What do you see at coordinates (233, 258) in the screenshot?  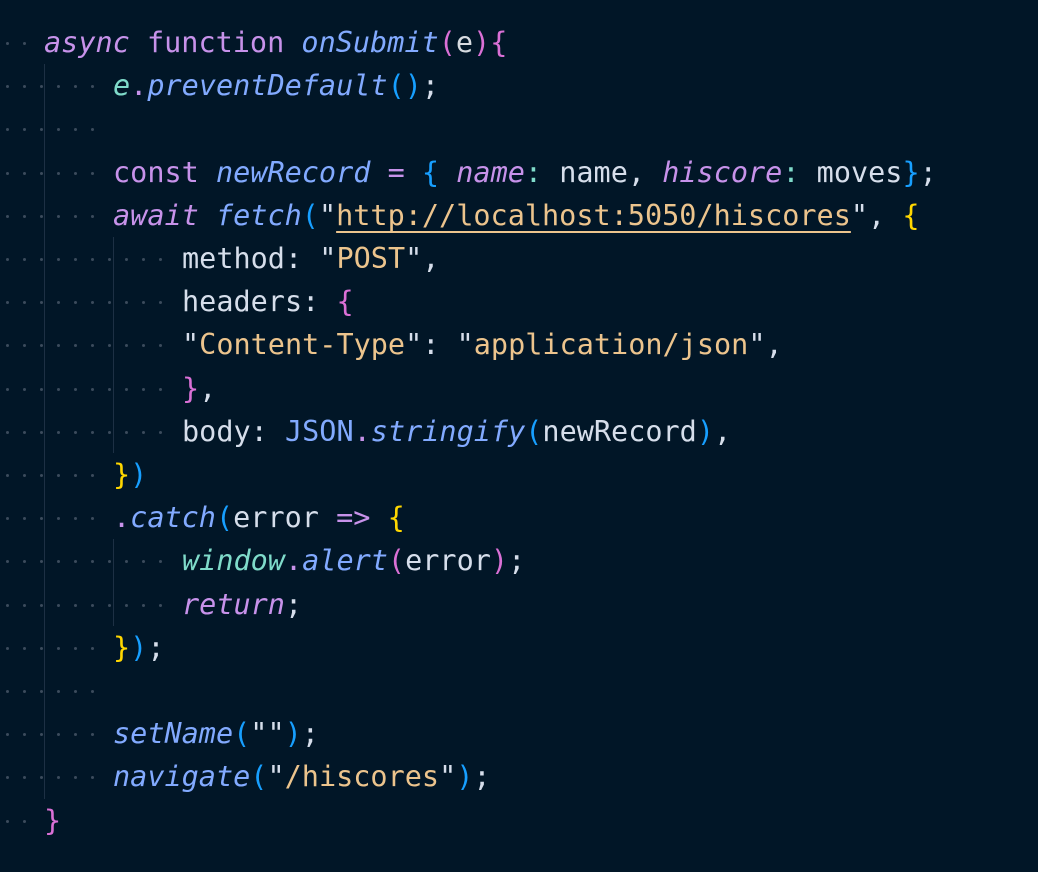 I see `code-token: method` at bounding box center [233, 258].